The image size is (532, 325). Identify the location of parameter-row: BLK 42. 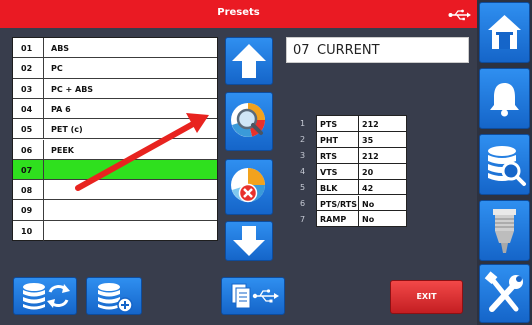
(361, 187).